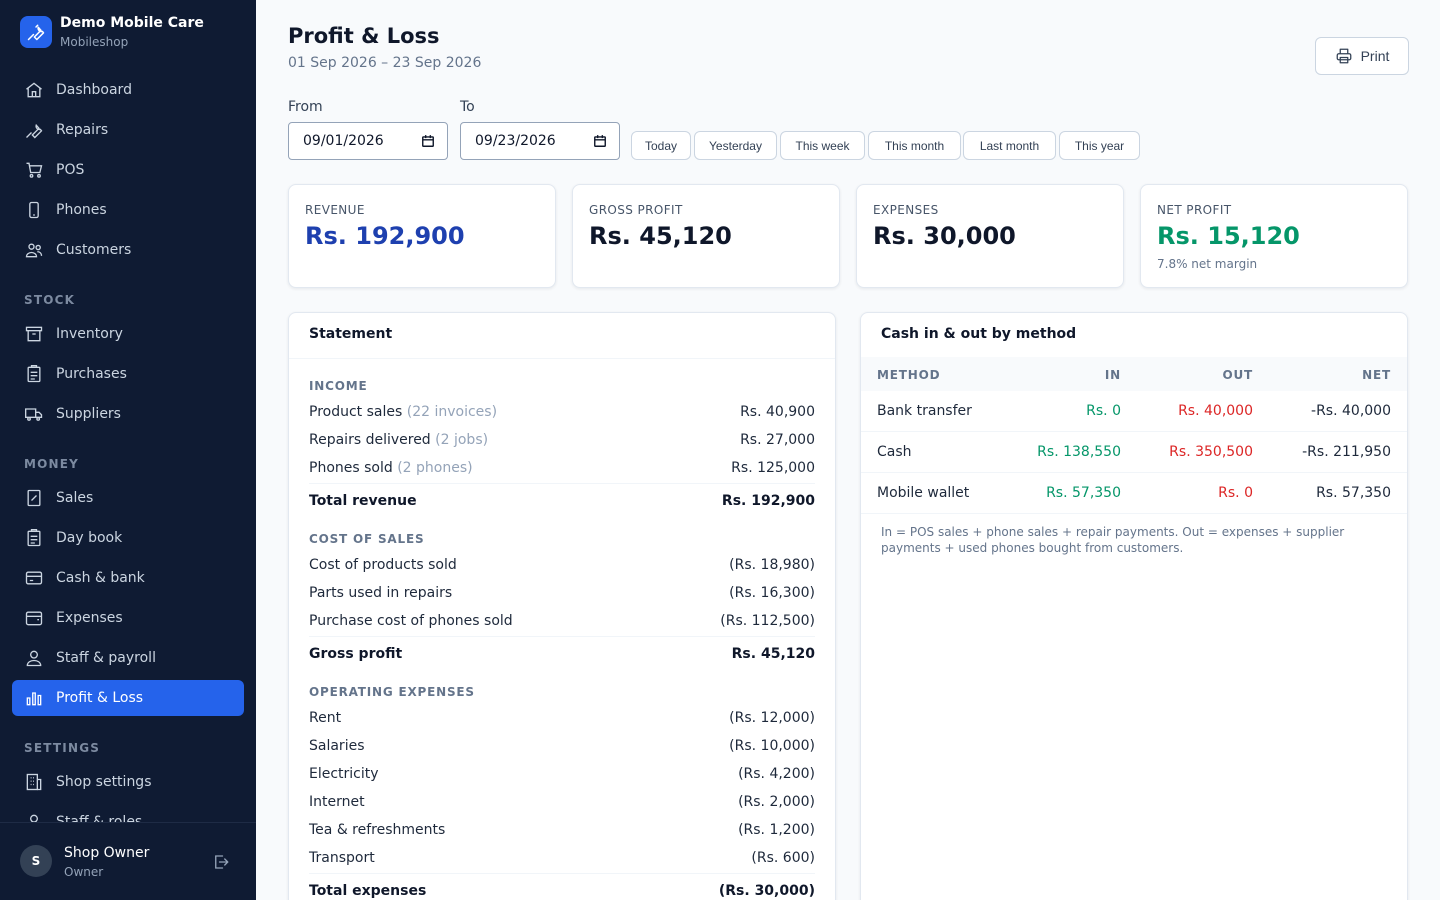 The width and height of the screenshot is (1440, 900). I want to click on sidebar-item-suppliers: Suppliers, so click(128, 414).